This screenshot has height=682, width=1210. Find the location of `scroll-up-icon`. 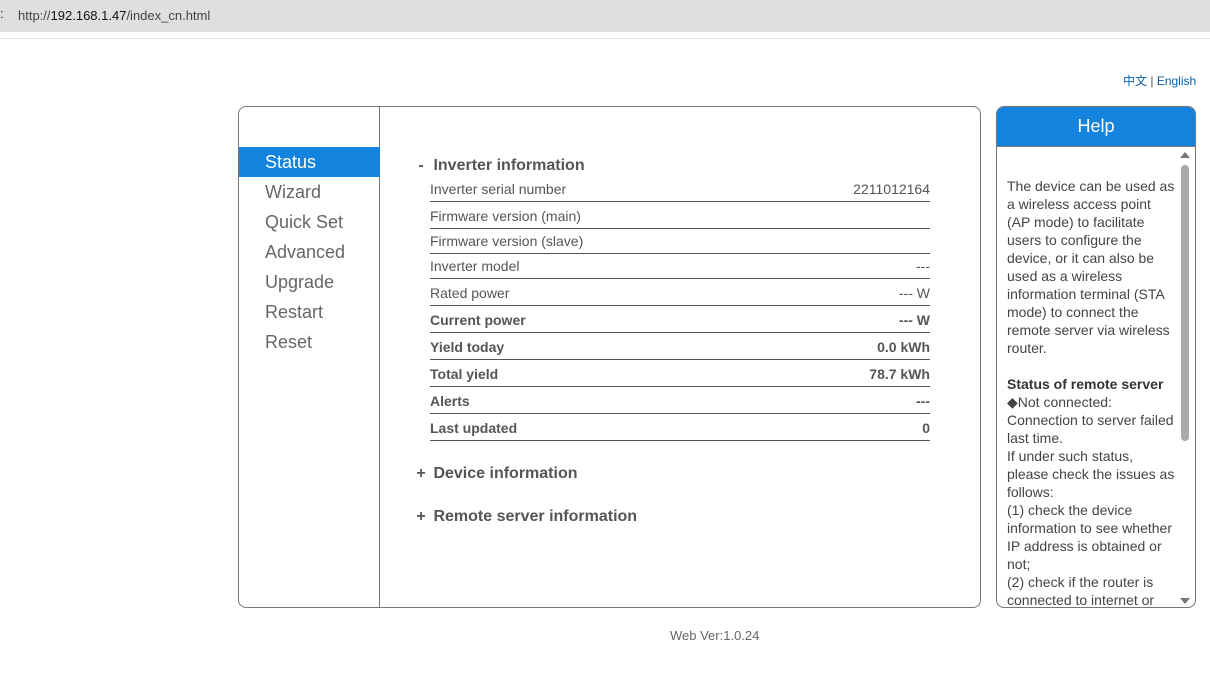

scroll-up-icon is located at coordinates (1185, 155).